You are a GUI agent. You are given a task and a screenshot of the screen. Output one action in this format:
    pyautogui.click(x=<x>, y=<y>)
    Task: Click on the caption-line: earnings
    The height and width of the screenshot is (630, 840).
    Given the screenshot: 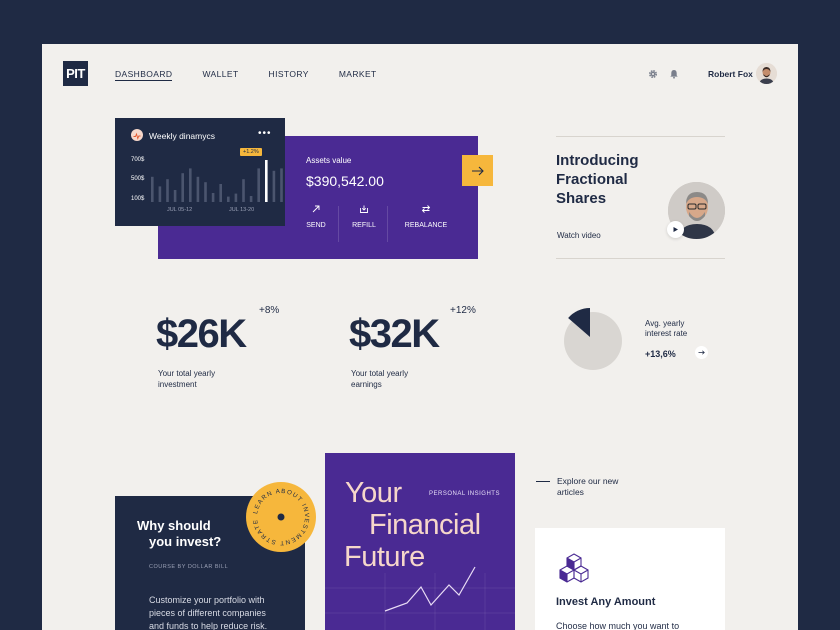 What is the action you would take?
    pyautogui.click(x=366, y=384)
    